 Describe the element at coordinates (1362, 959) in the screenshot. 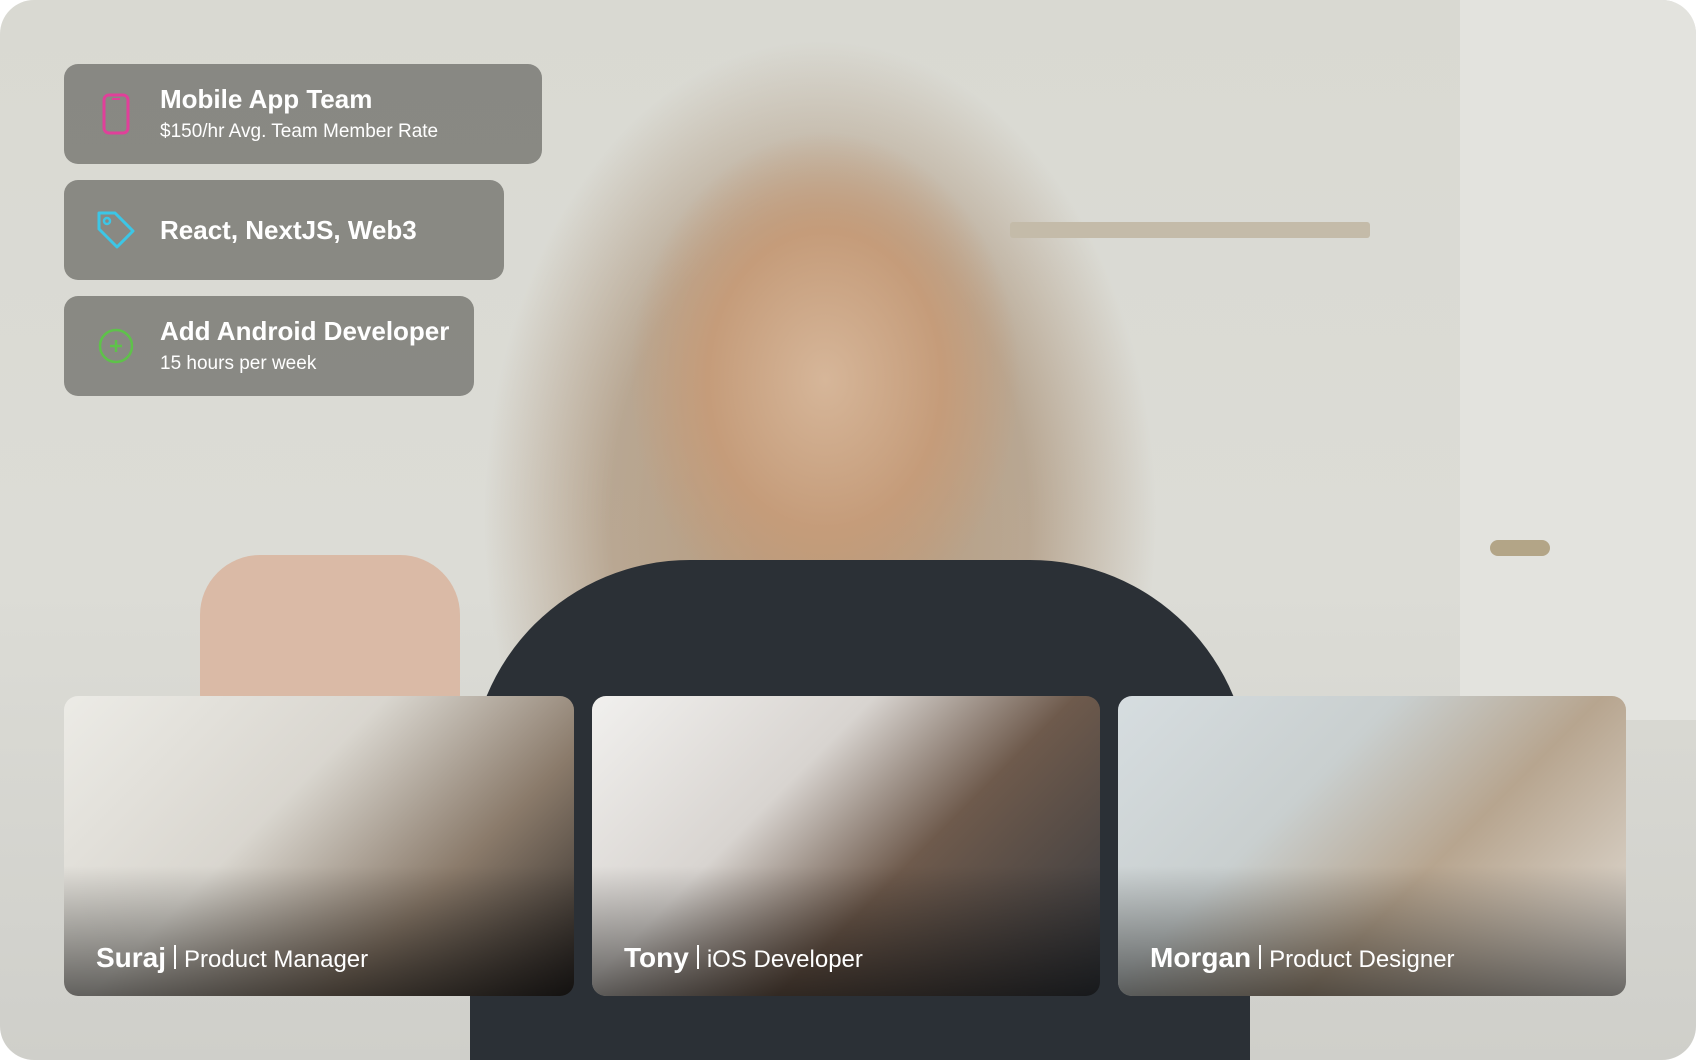

I see `participant-role: Product Designer` at that location.